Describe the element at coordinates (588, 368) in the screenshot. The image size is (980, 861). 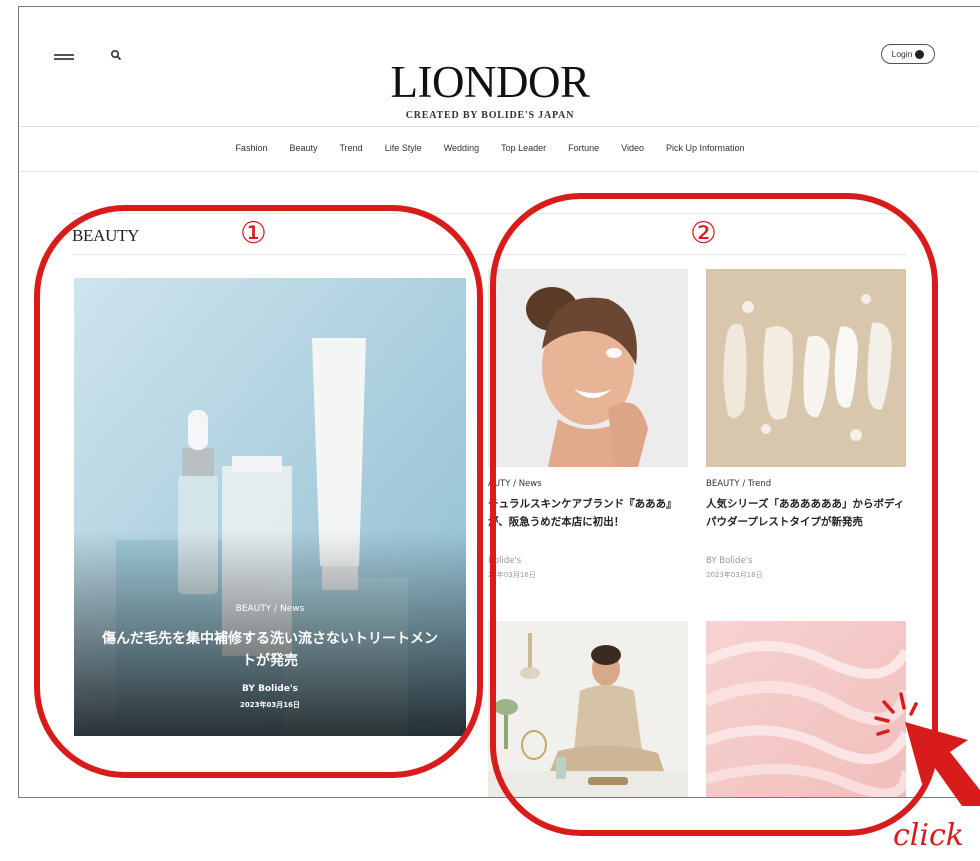
I see `card-image-woman-skincare` at that location.